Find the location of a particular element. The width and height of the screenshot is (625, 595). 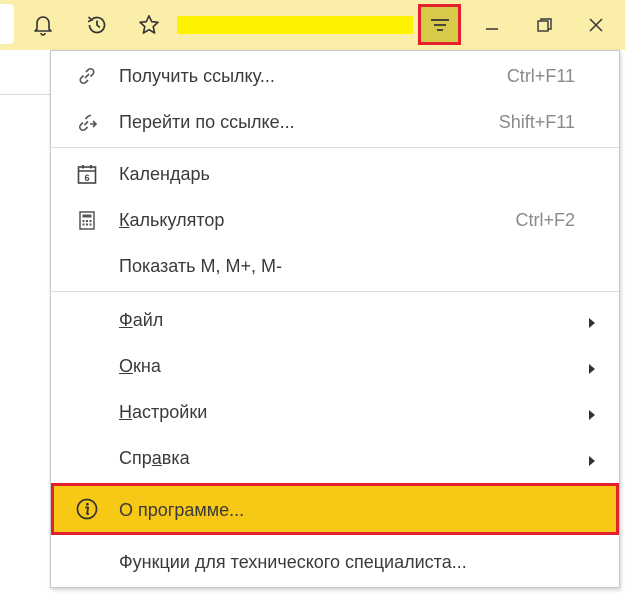

info-icon is located at coordinates (87, 509).